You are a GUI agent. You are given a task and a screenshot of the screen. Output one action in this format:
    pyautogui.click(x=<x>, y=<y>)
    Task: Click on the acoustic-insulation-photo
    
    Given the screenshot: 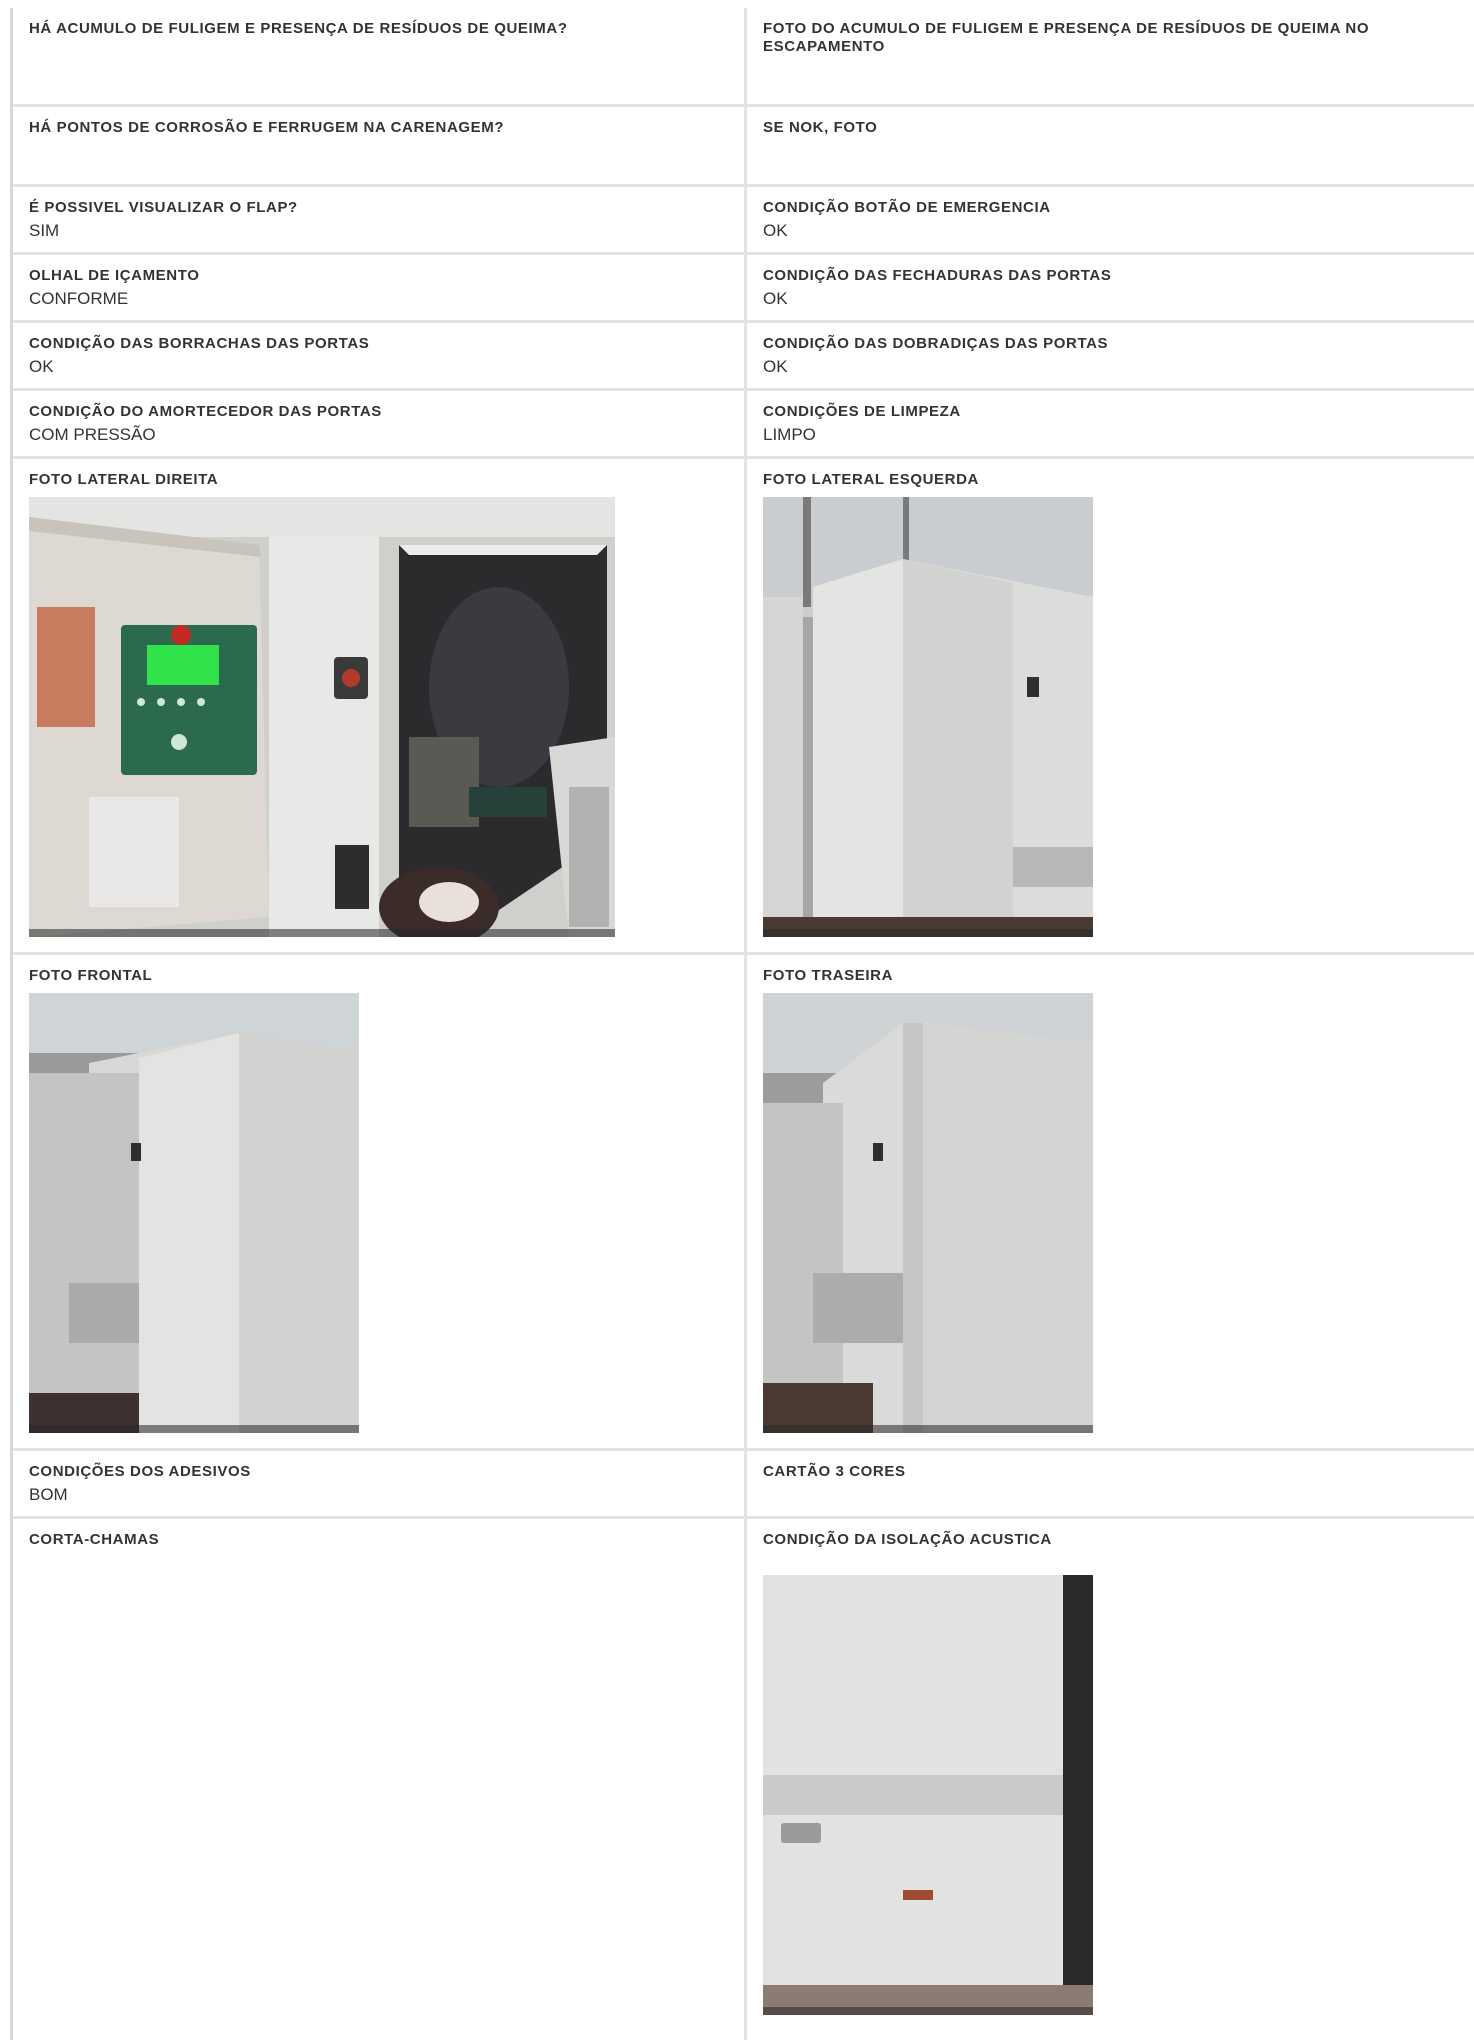 What is the action you would take?
    pyautogui.click(x=928, y=1795)
    